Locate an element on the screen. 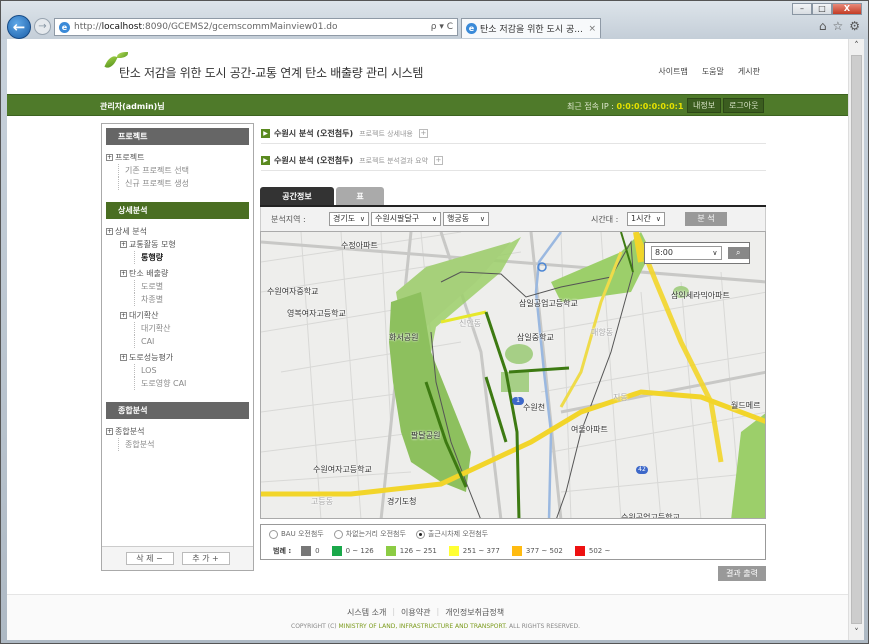 The image size is (869, 644). ie-page-icon: e is located at coordinates (64, 27).